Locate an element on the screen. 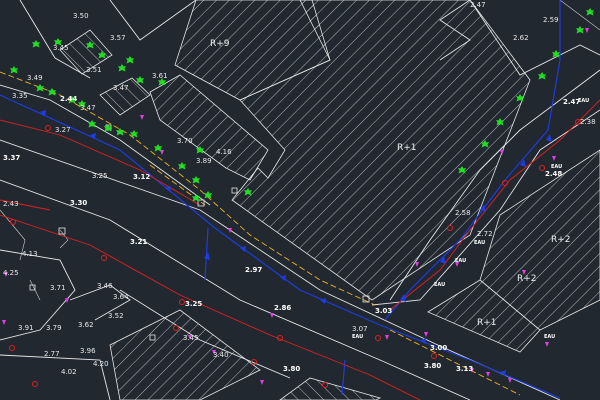 The width and height of the screenshot is (600, 400). elevation-label: 3.46 is located at coordinates (105, 286).